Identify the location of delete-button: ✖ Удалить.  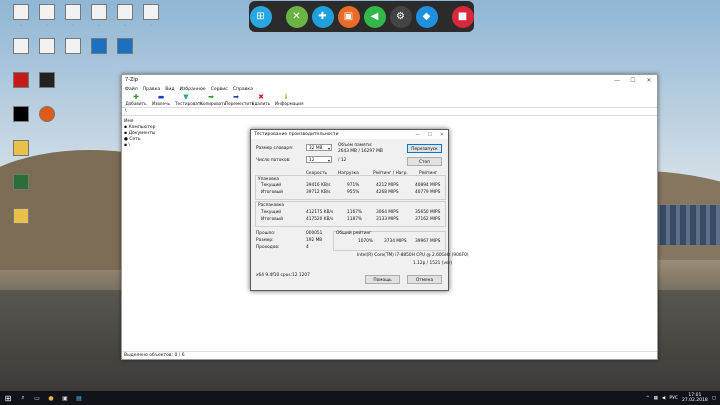
(261, 100).